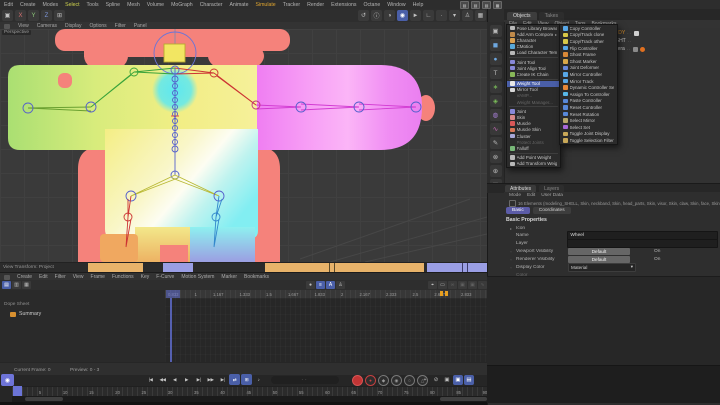  Describe the element at coordinates (511, 228) in the screenshot. I see `expand-icon: ▸` at that location.